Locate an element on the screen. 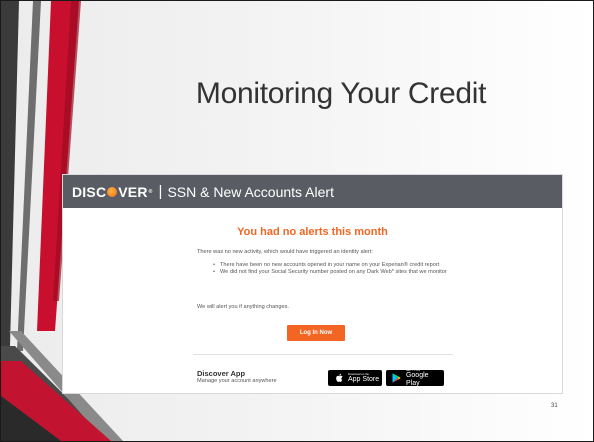 The width and height of the screenshot is (594, 442). logo-trademark: ® is located at coordinates (150, 191).